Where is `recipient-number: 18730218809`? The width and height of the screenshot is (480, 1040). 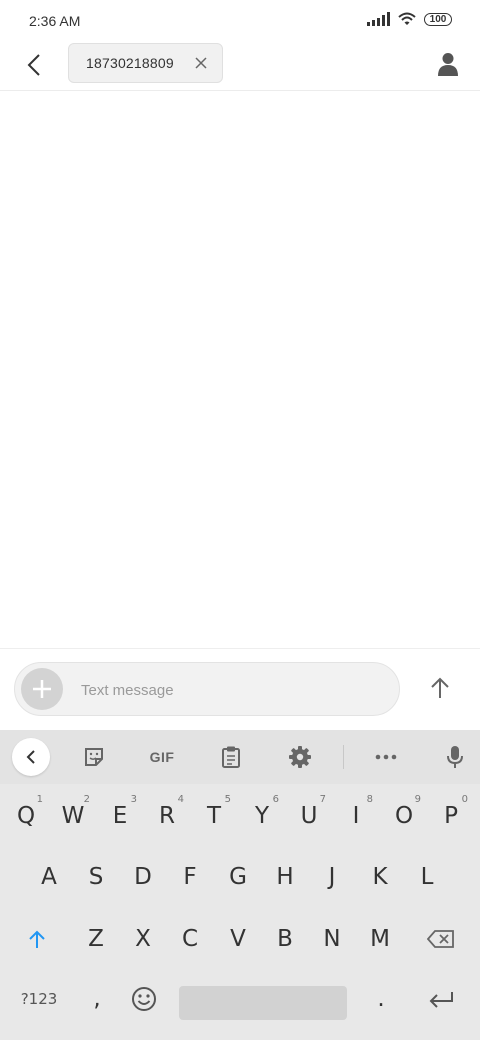 recipient-number: 18730218809 is located at coordinates (130, 63).